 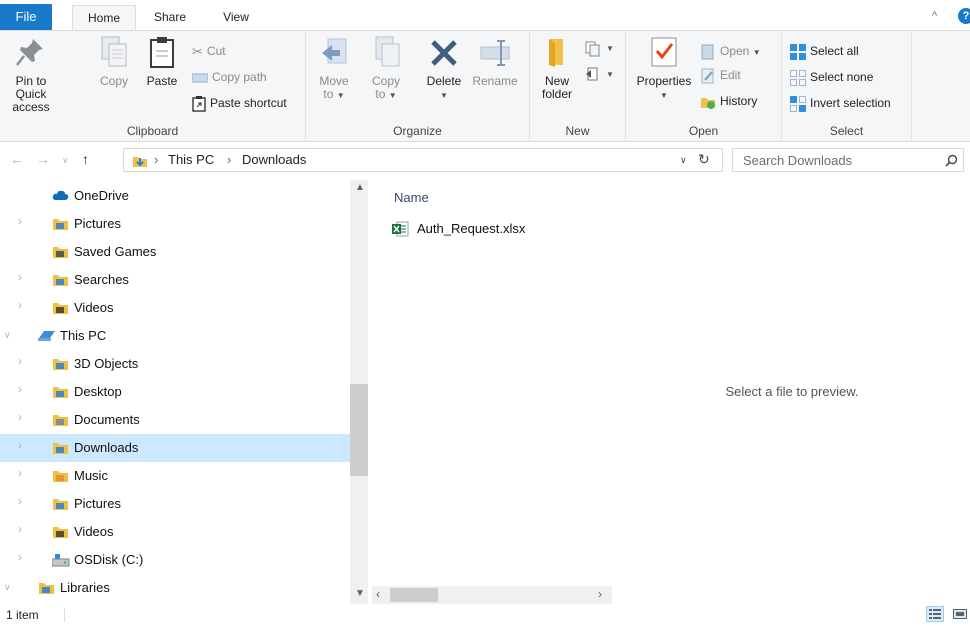 I want to click on name-column-header: Name, so click(x=411, y=197).